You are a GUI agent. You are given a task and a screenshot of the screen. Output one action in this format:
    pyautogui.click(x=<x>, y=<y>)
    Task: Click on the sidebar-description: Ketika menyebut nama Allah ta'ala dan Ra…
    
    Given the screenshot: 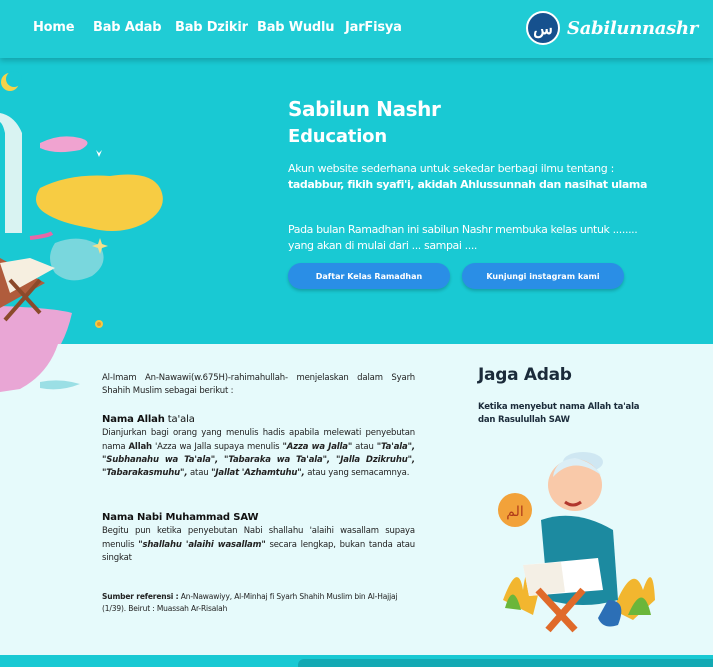 What is the action you would take?
    pyautogui.click(x=559, y=413)
    